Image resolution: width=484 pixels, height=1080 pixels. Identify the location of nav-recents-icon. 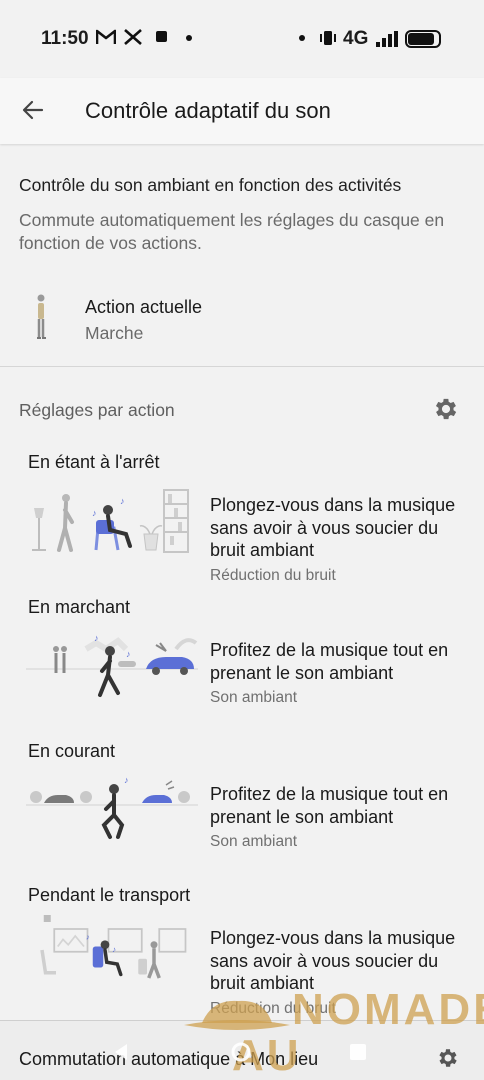
(358, 1052).